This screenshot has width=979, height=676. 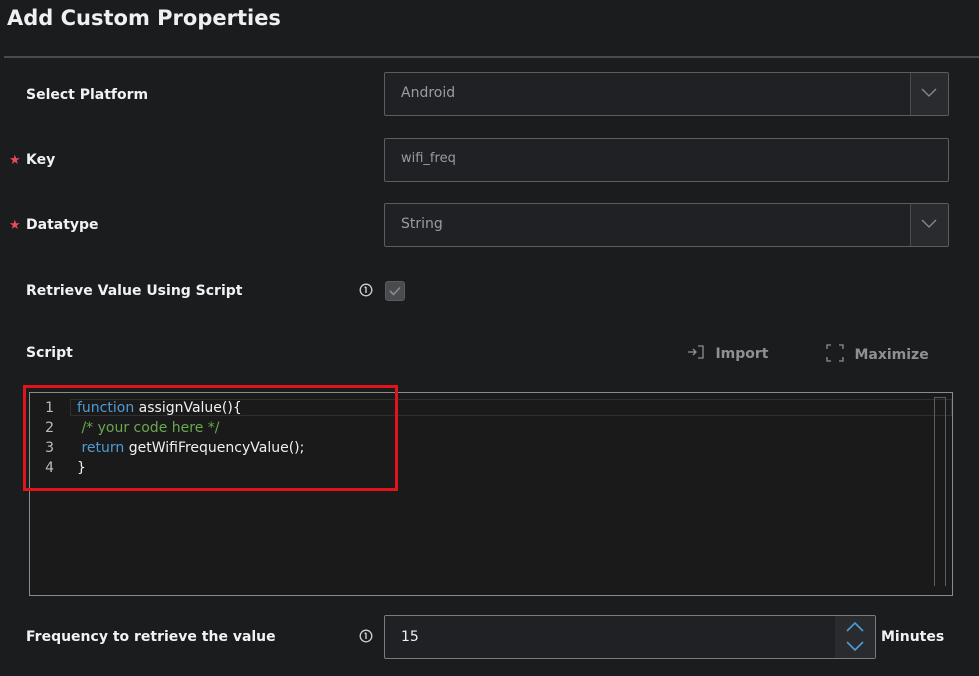 What do you see at coordinates (428, 93) in the screenshot?
I see `platform-value: Android` at bounding box center [428, 93].